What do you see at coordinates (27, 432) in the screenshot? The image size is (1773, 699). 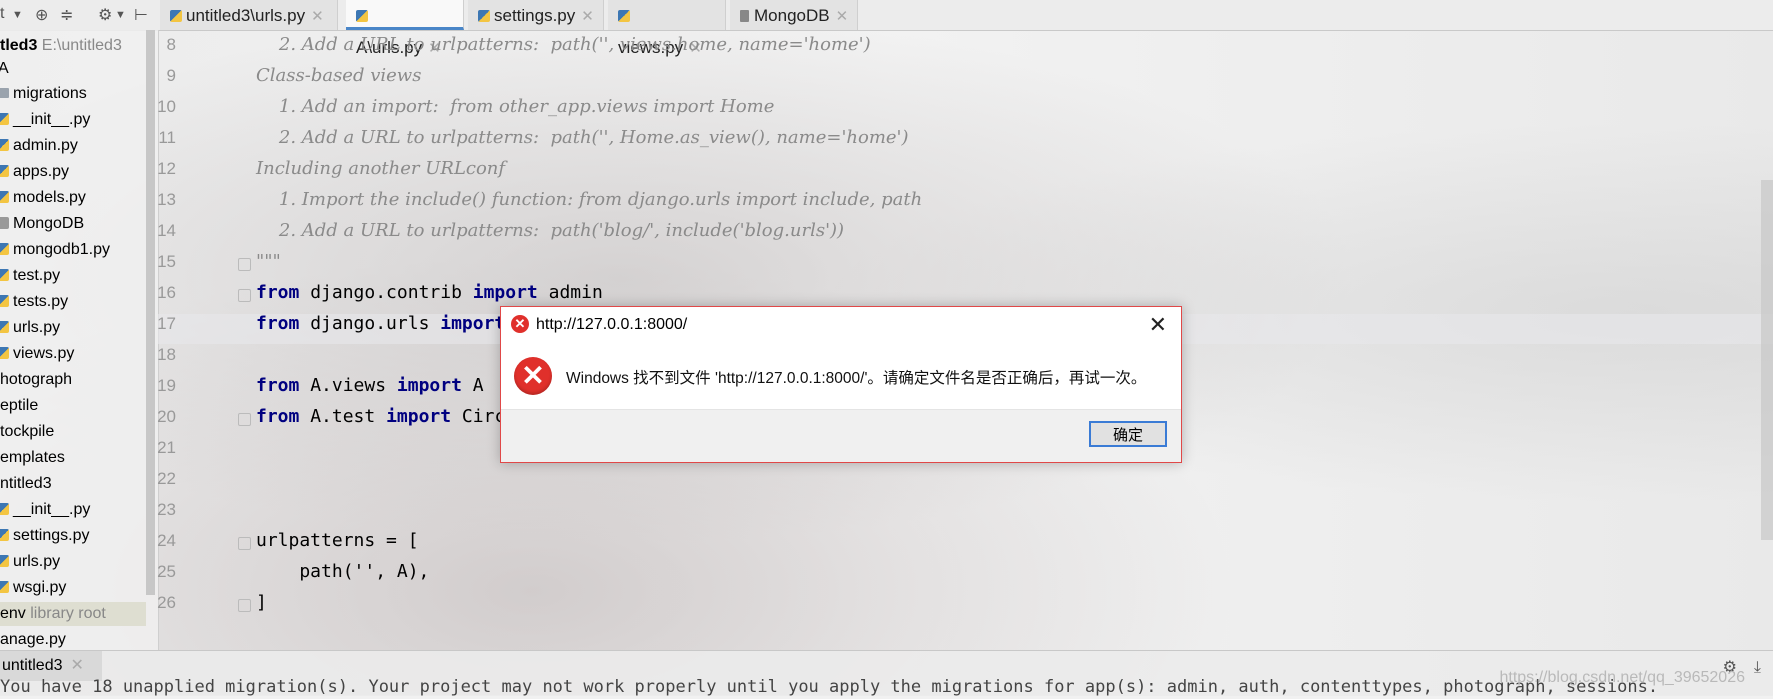 I see `tree-item: tockpile` at bounding box center [27, 432].